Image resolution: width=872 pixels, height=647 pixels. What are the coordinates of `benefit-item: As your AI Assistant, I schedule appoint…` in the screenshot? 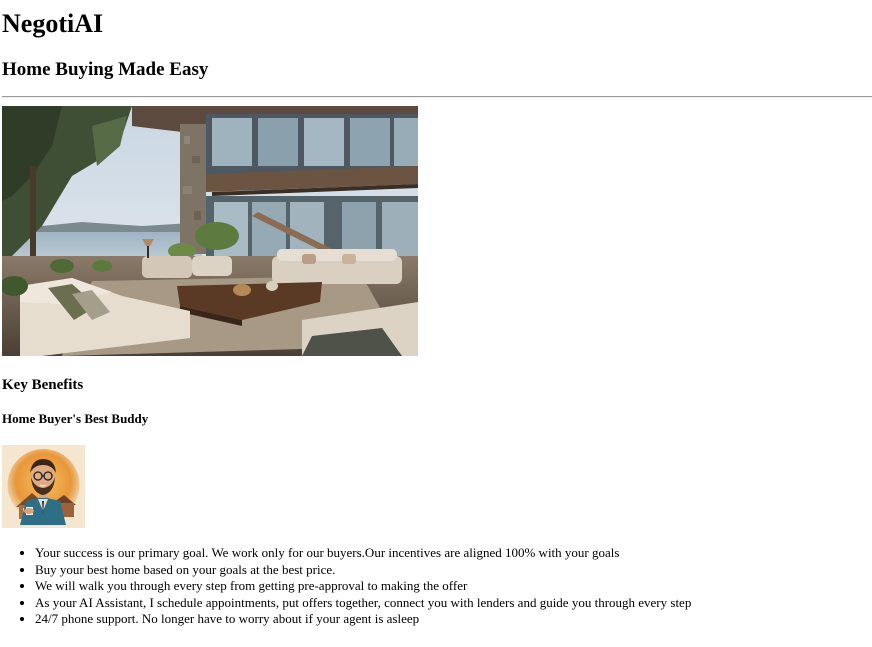 It's located at (363, 603).